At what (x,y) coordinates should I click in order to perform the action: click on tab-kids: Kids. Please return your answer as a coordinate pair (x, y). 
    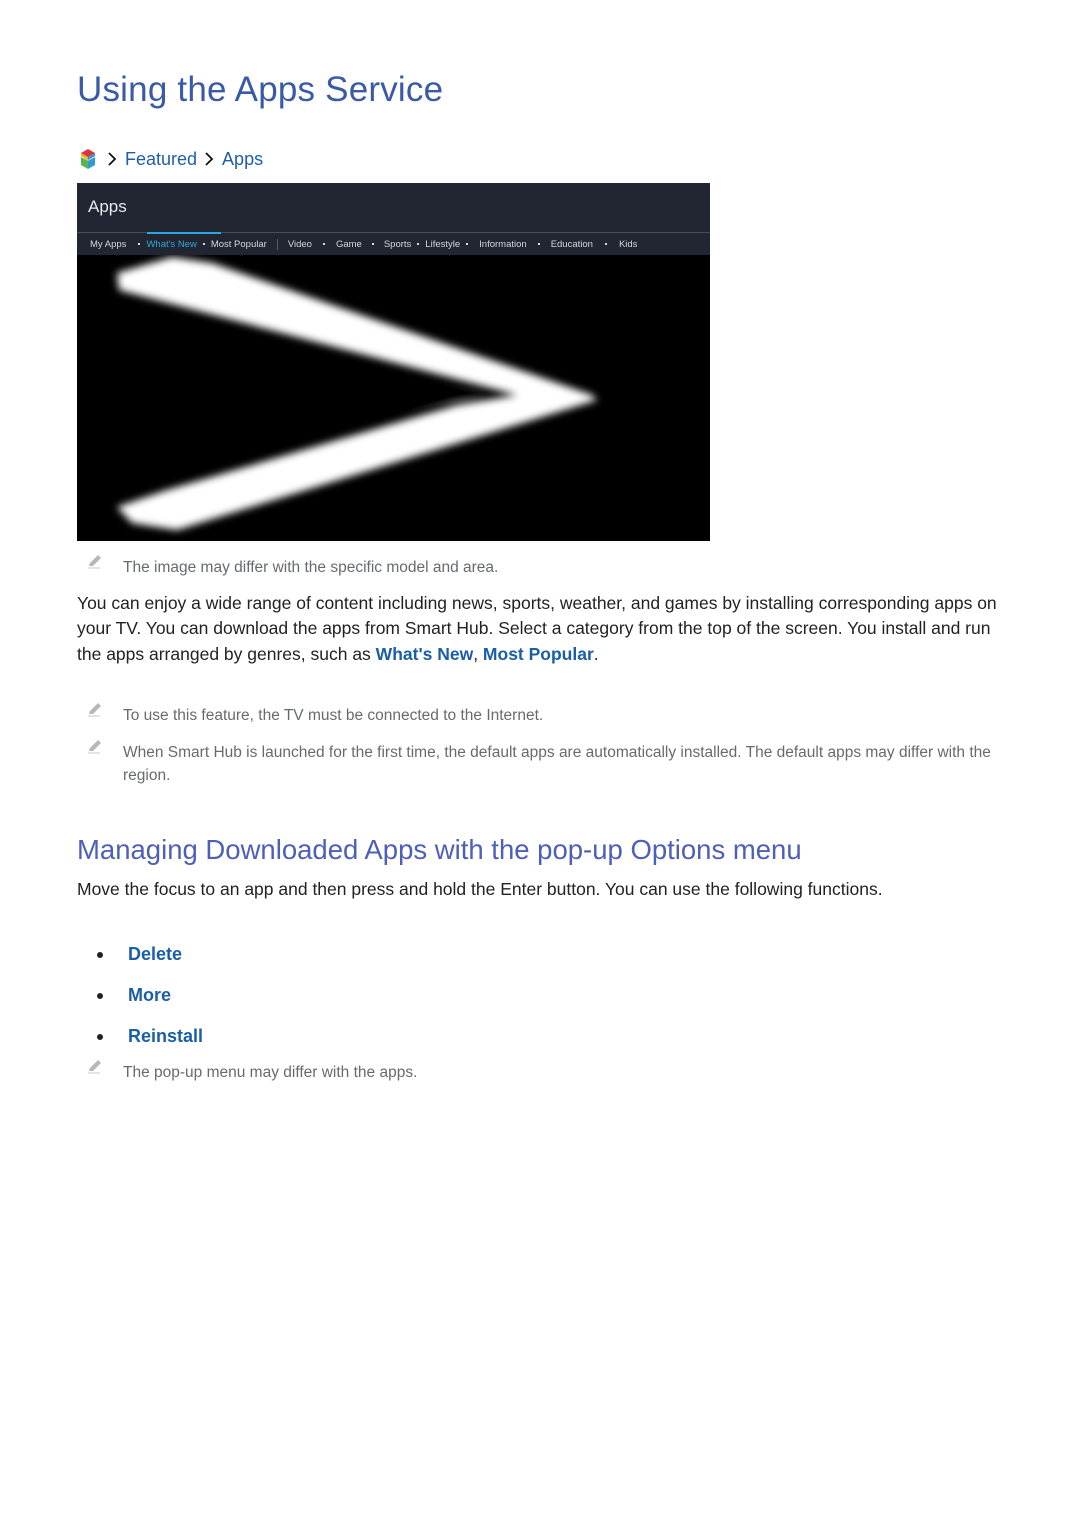
    Looking at the image, I should click on (628, 244).